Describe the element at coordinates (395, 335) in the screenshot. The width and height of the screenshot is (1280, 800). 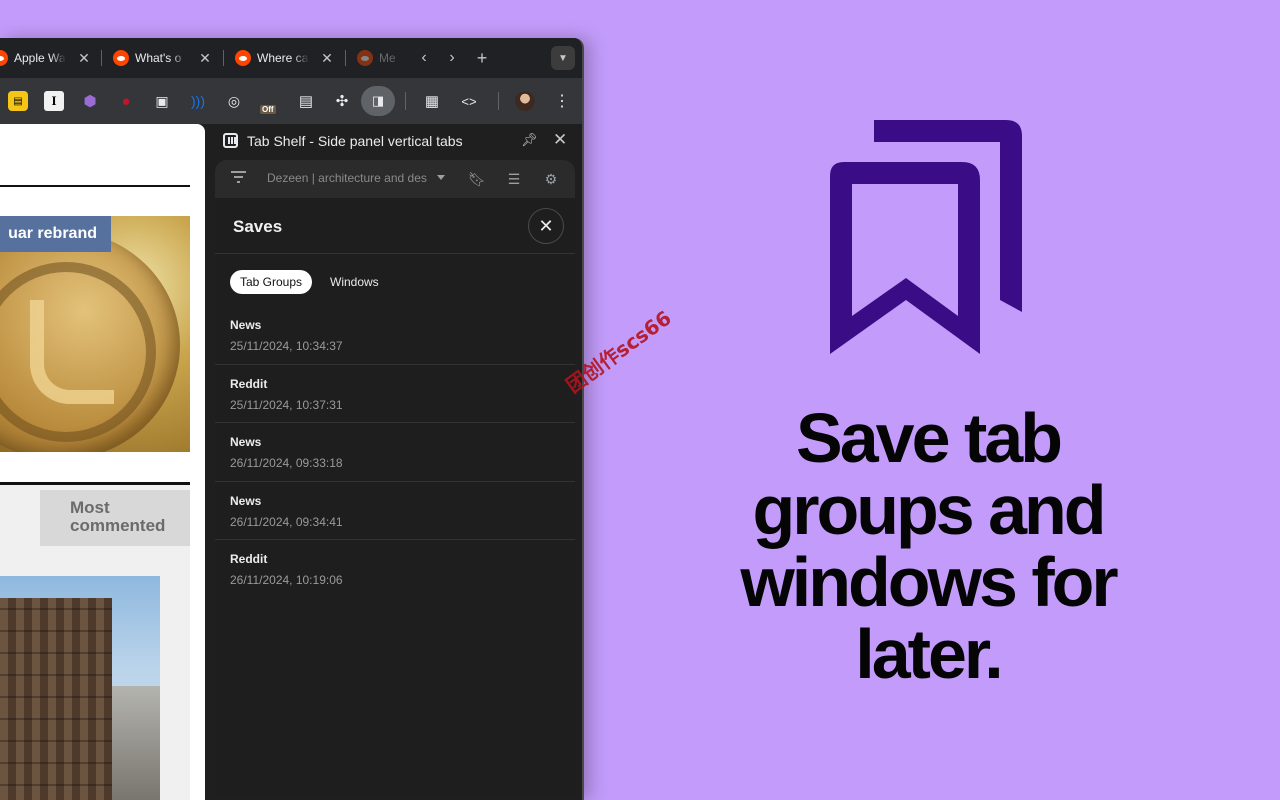
I see `saved-item: News 25/11/2024, 10:34:37` at that location.